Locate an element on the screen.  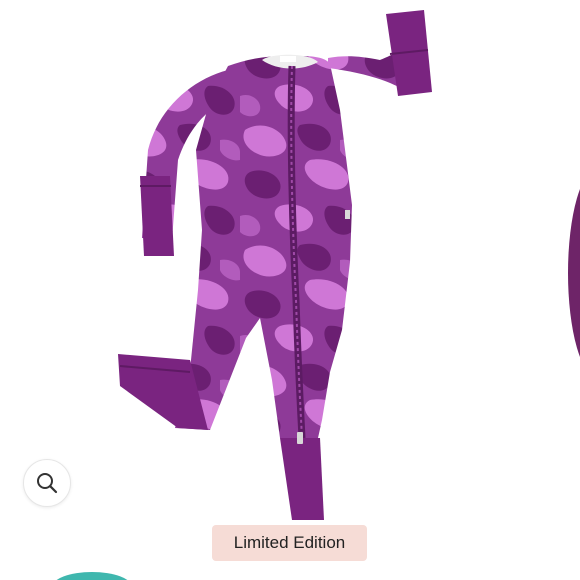
zoom-button is located at coordinates (47, 483).